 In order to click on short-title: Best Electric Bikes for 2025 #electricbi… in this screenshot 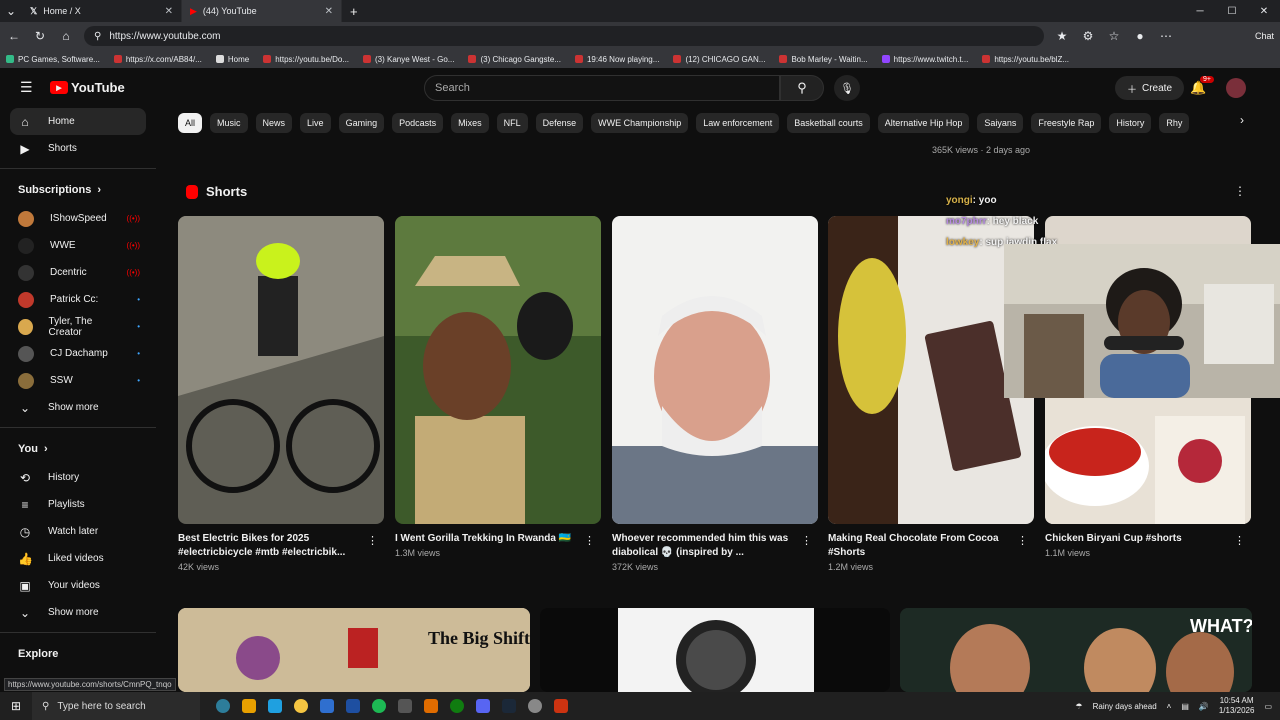, I will do `click(281, 546)`.